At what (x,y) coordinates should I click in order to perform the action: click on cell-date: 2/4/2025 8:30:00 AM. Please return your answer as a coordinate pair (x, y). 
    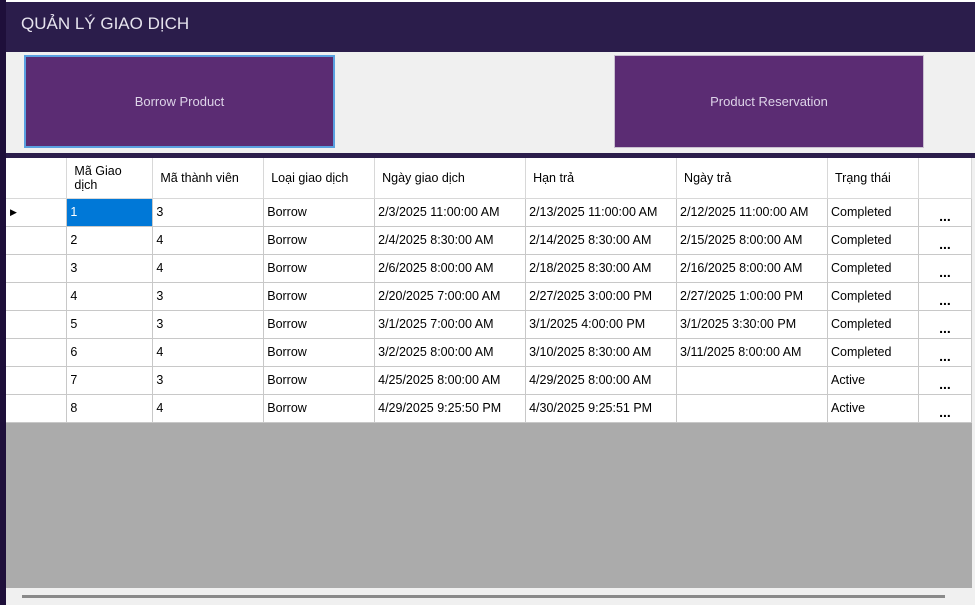
    Looking at the image, I should click on (450, 240).